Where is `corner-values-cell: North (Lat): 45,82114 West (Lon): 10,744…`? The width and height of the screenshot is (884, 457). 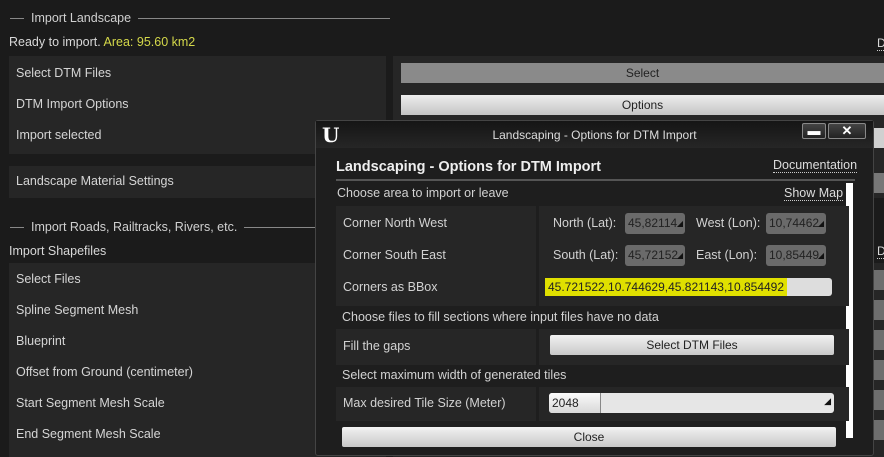
corner-values-cell: North (Lat): 45,82114 West (Lon): 10,744… is located at coordinates (694, 256).